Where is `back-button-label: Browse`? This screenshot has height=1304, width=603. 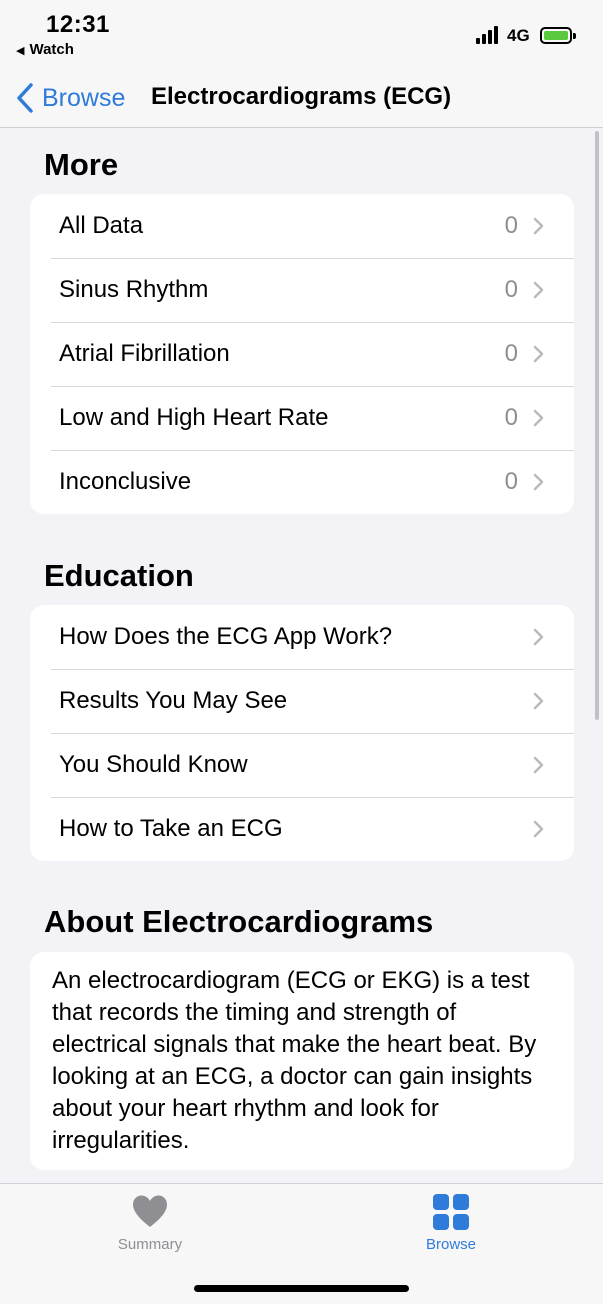 back-button-label: Browse is located at coordinates (84, 97).